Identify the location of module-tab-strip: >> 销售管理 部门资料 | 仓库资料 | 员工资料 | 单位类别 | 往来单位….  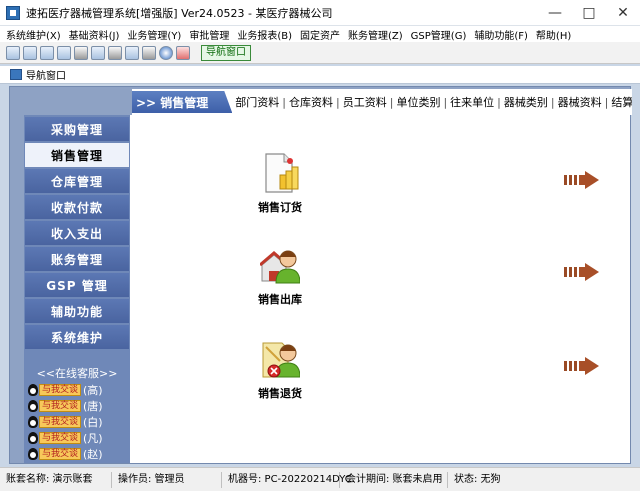
(382, 102).